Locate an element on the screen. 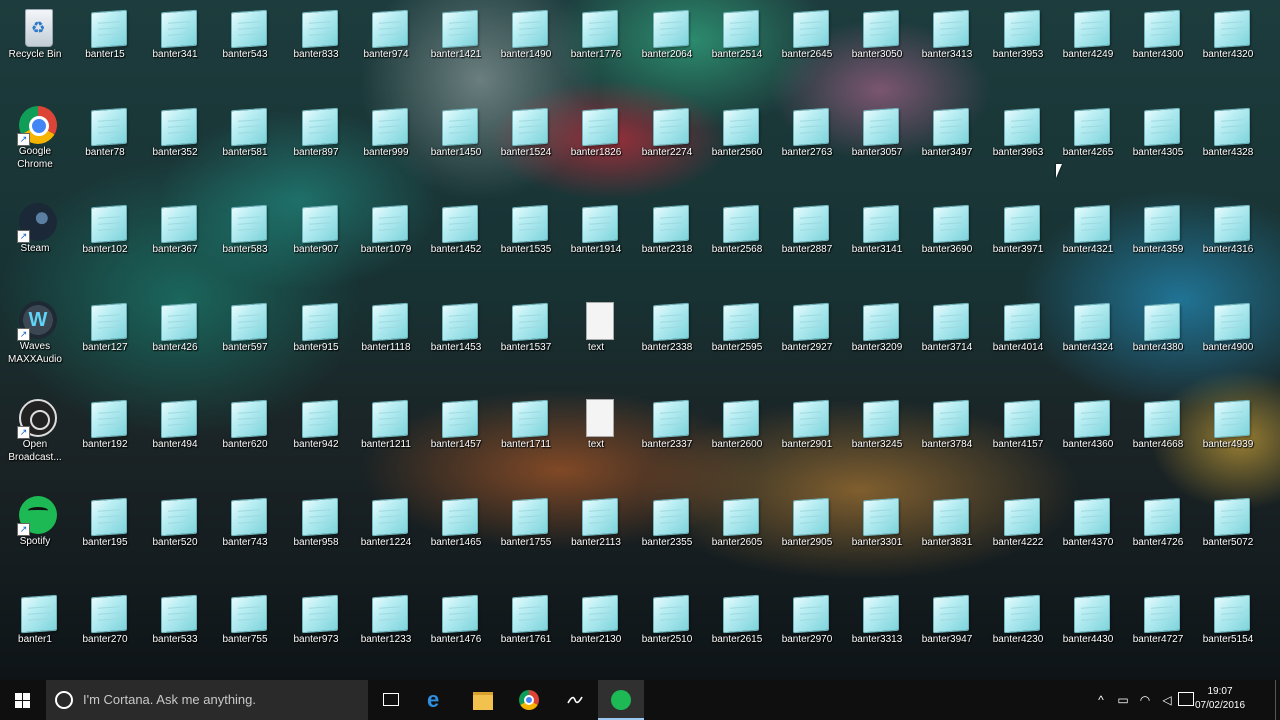  desktop-file-icon: banter2514 is located at coordinates (737, 48).